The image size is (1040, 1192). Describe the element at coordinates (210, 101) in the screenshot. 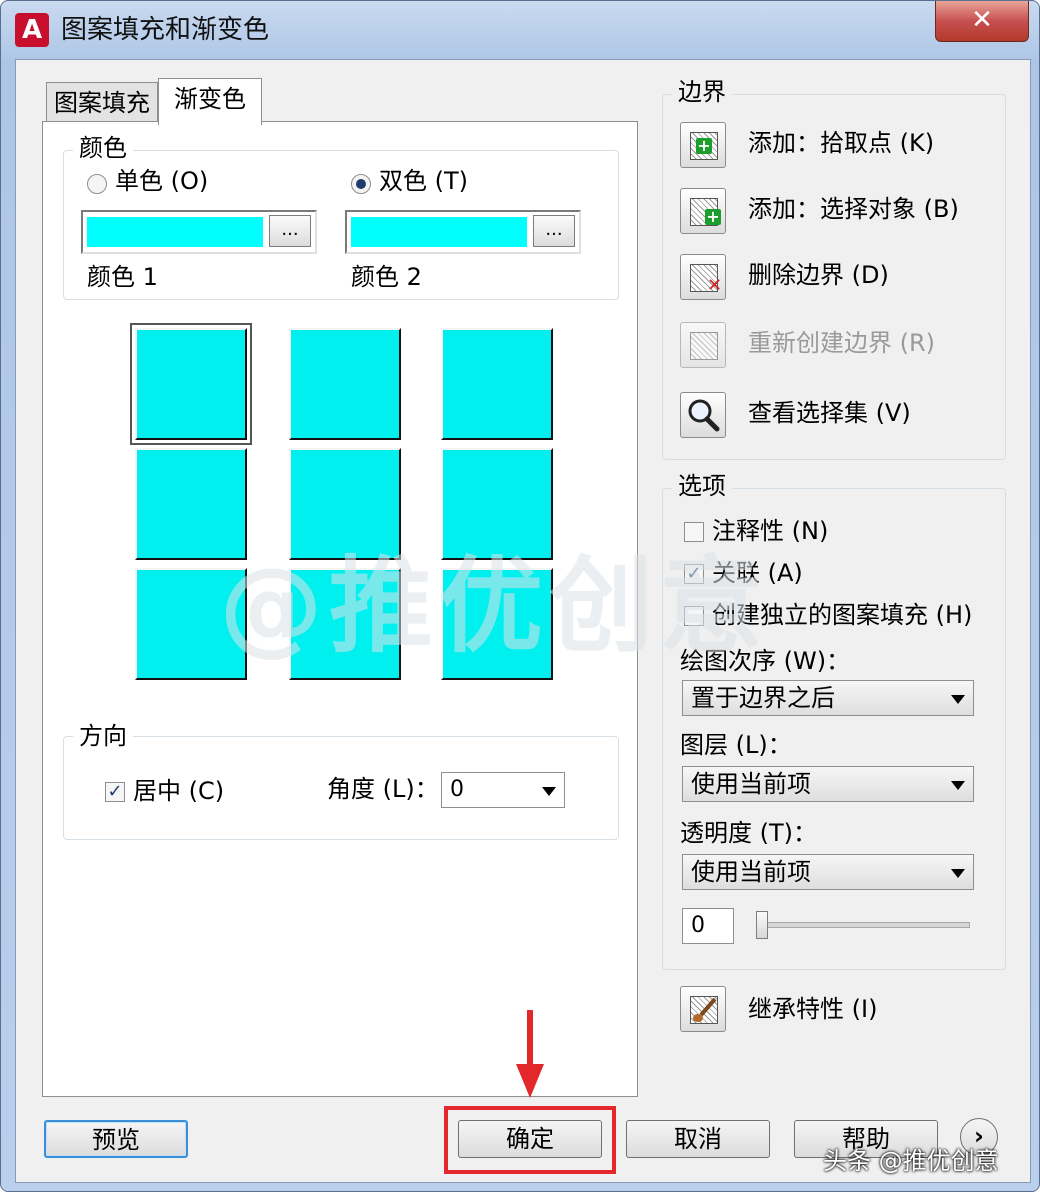

I see `tab-gradient: 渐变色` at that location.